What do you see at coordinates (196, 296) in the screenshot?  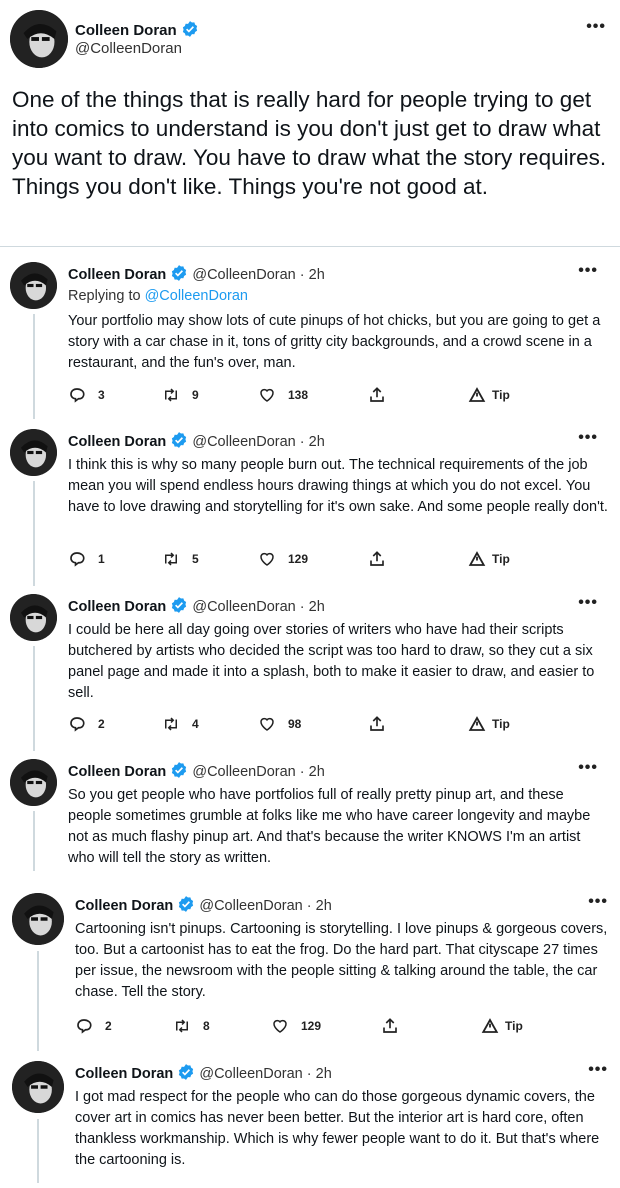 I see `replying-to-link: @ColleenDoran` at bounding box center [196, 296].